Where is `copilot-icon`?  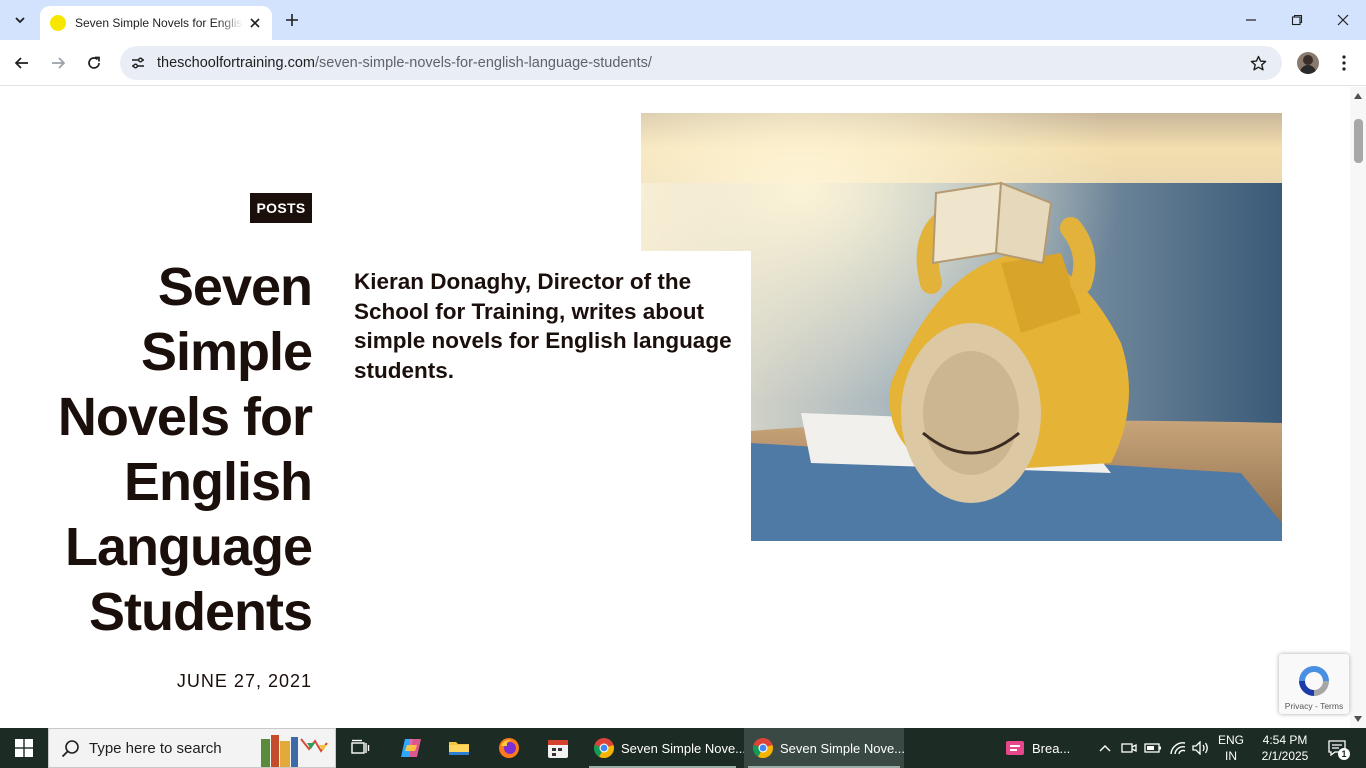
copilot-icon is located at coordinates (411, 748).